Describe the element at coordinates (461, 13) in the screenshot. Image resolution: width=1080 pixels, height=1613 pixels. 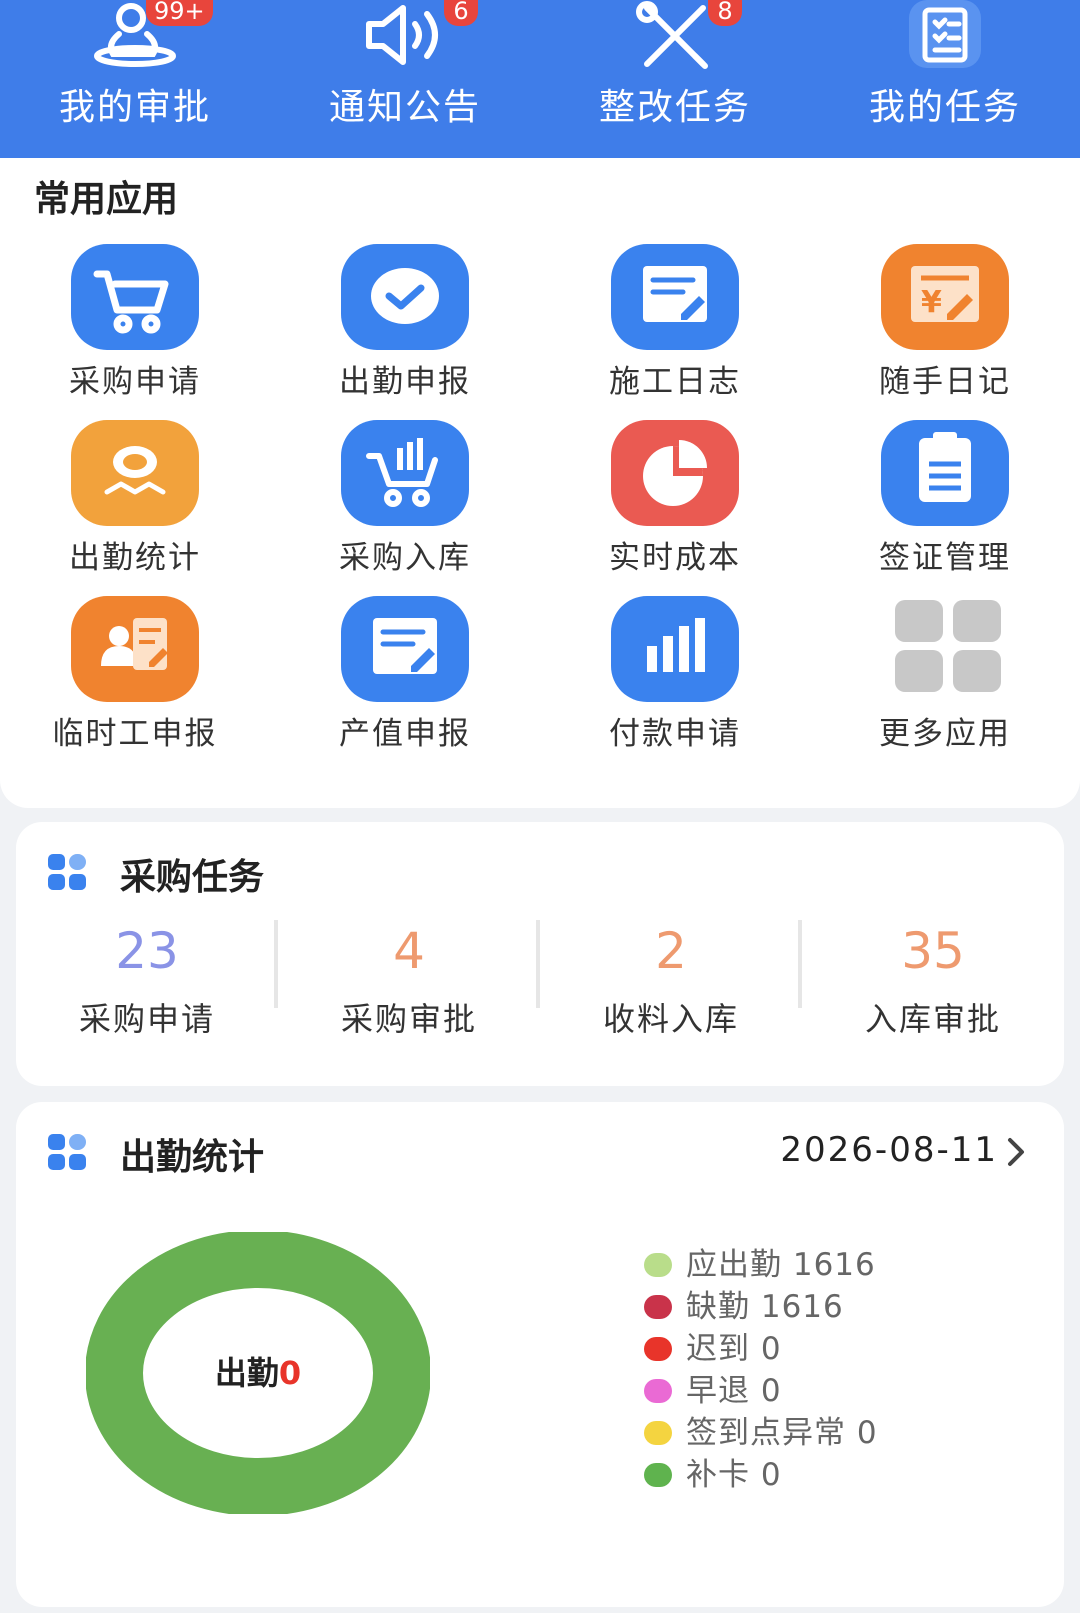
I see `notice-badge: 6` at that location.